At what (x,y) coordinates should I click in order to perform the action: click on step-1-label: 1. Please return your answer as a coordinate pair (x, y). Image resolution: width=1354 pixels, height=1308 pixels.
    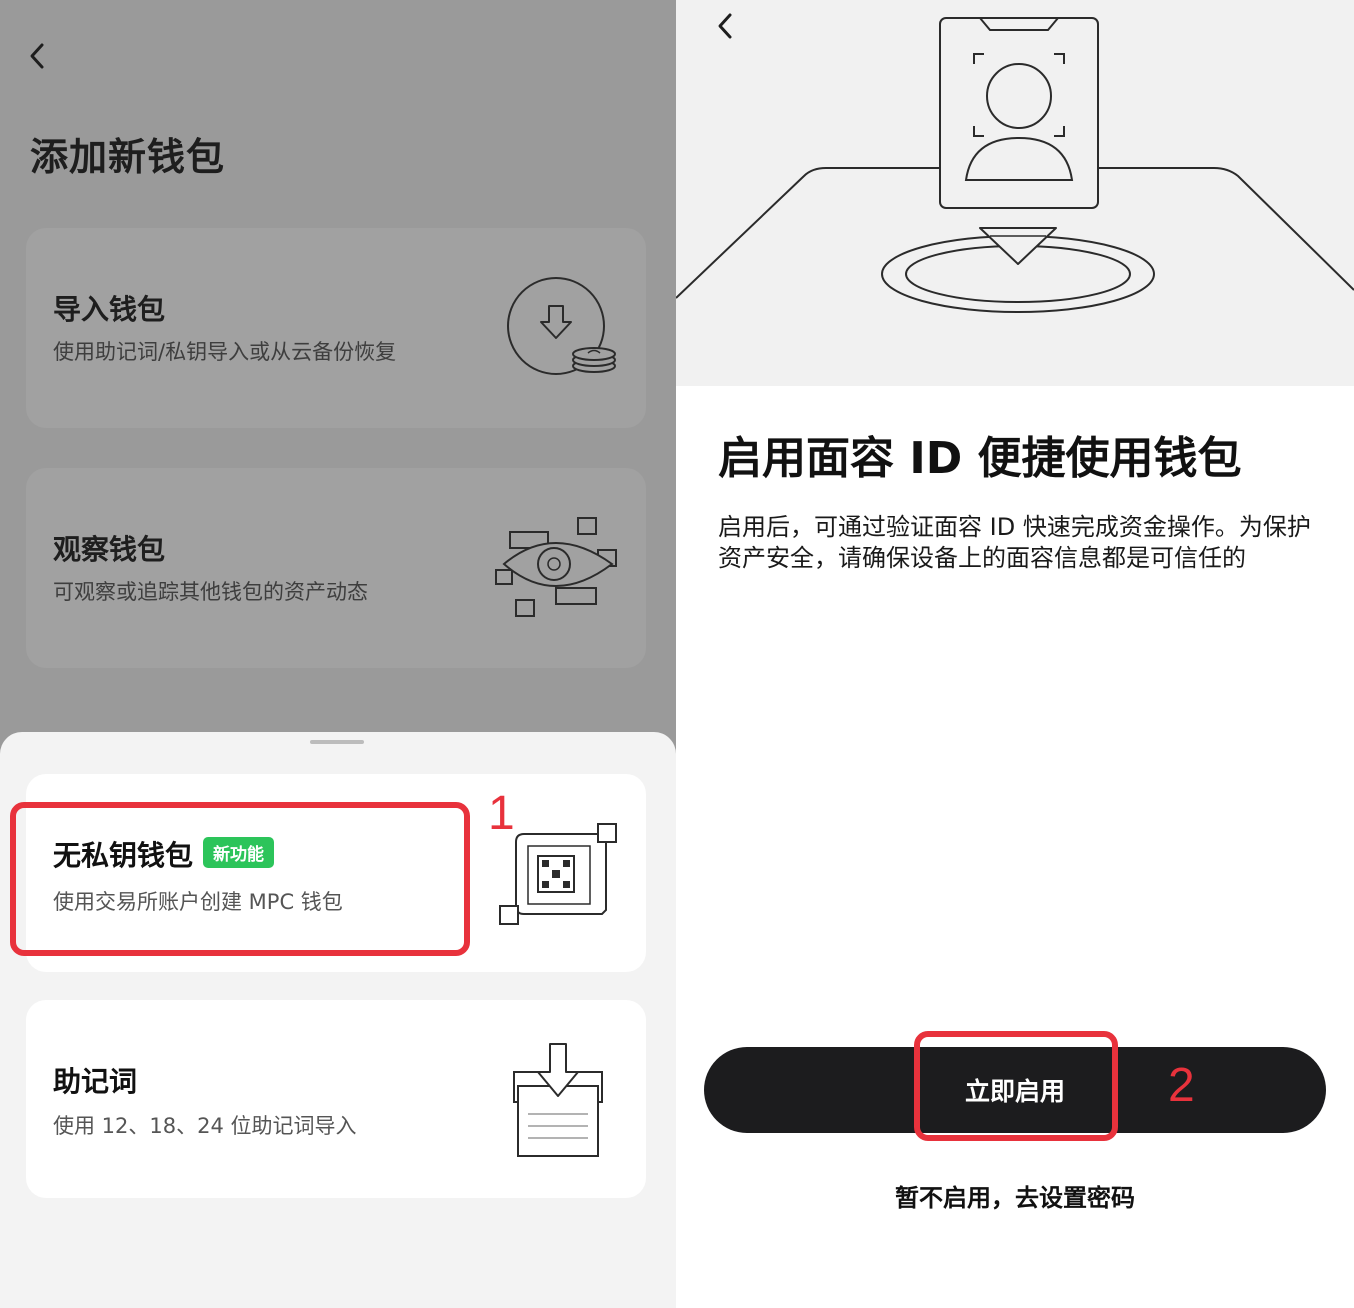
    Looking at the image, I should click on (501, 813).